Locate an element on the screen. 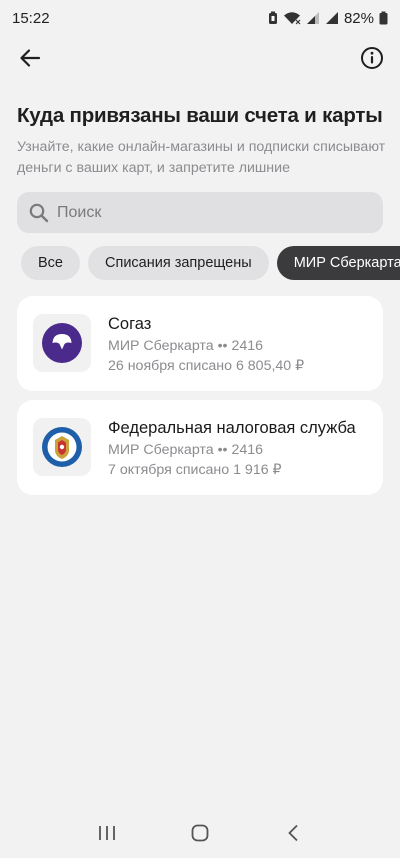 The width and height of the screenshot is (400, 858). system-nav-bar is located at coordinates (200, 833).